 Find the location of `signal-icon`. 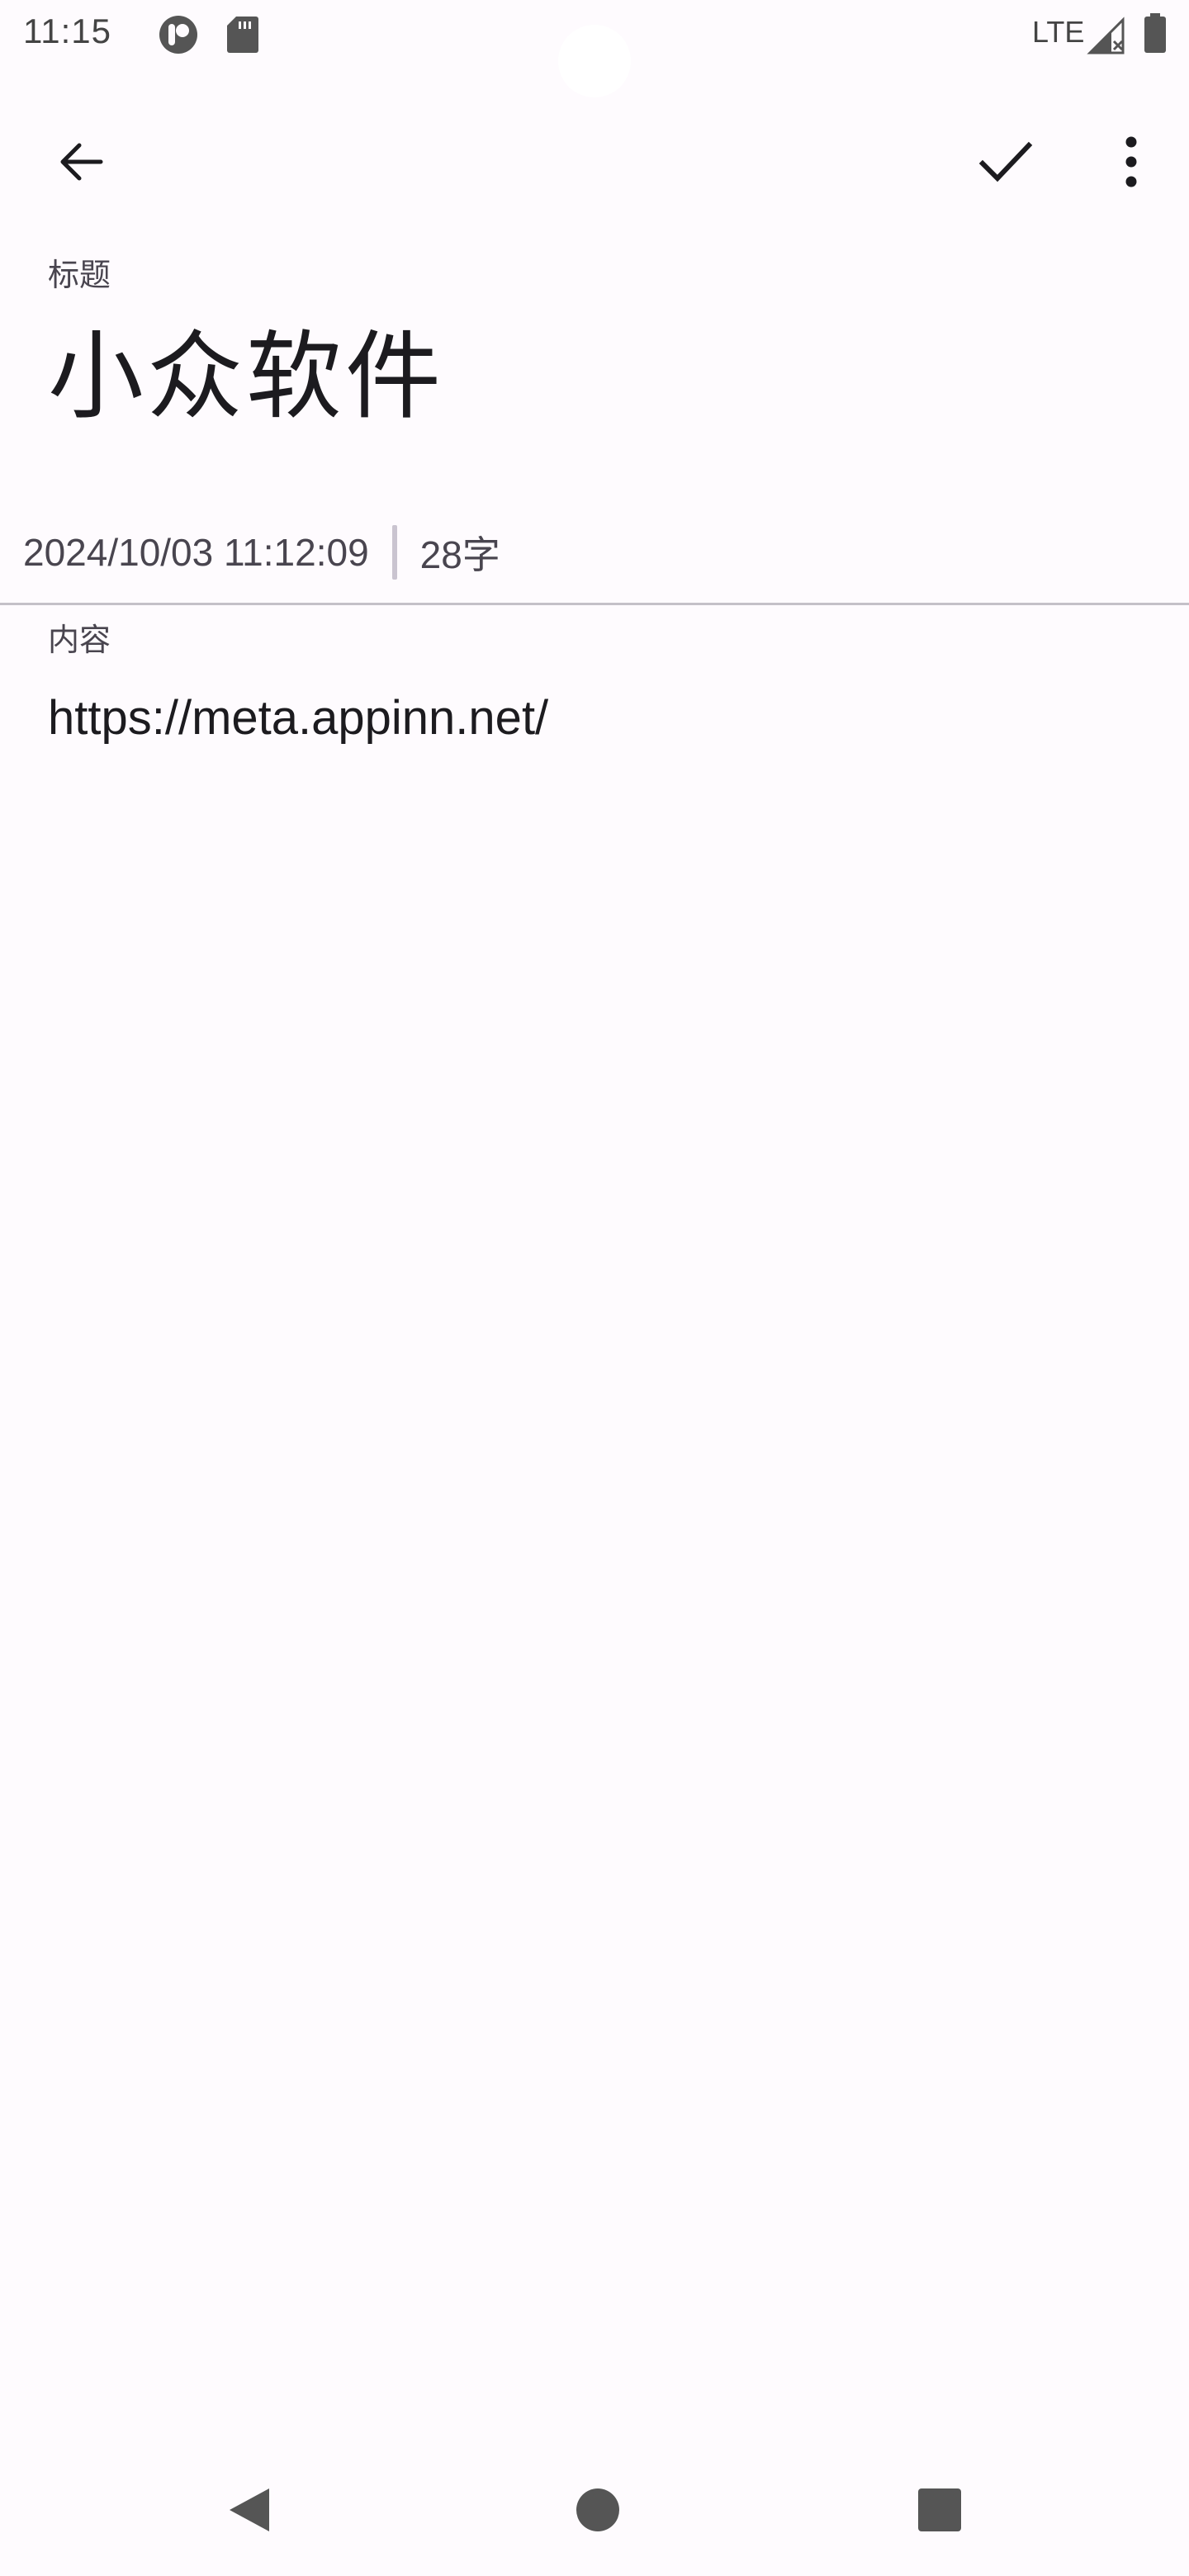

signal-icon is located at coordinates (1106, 35).